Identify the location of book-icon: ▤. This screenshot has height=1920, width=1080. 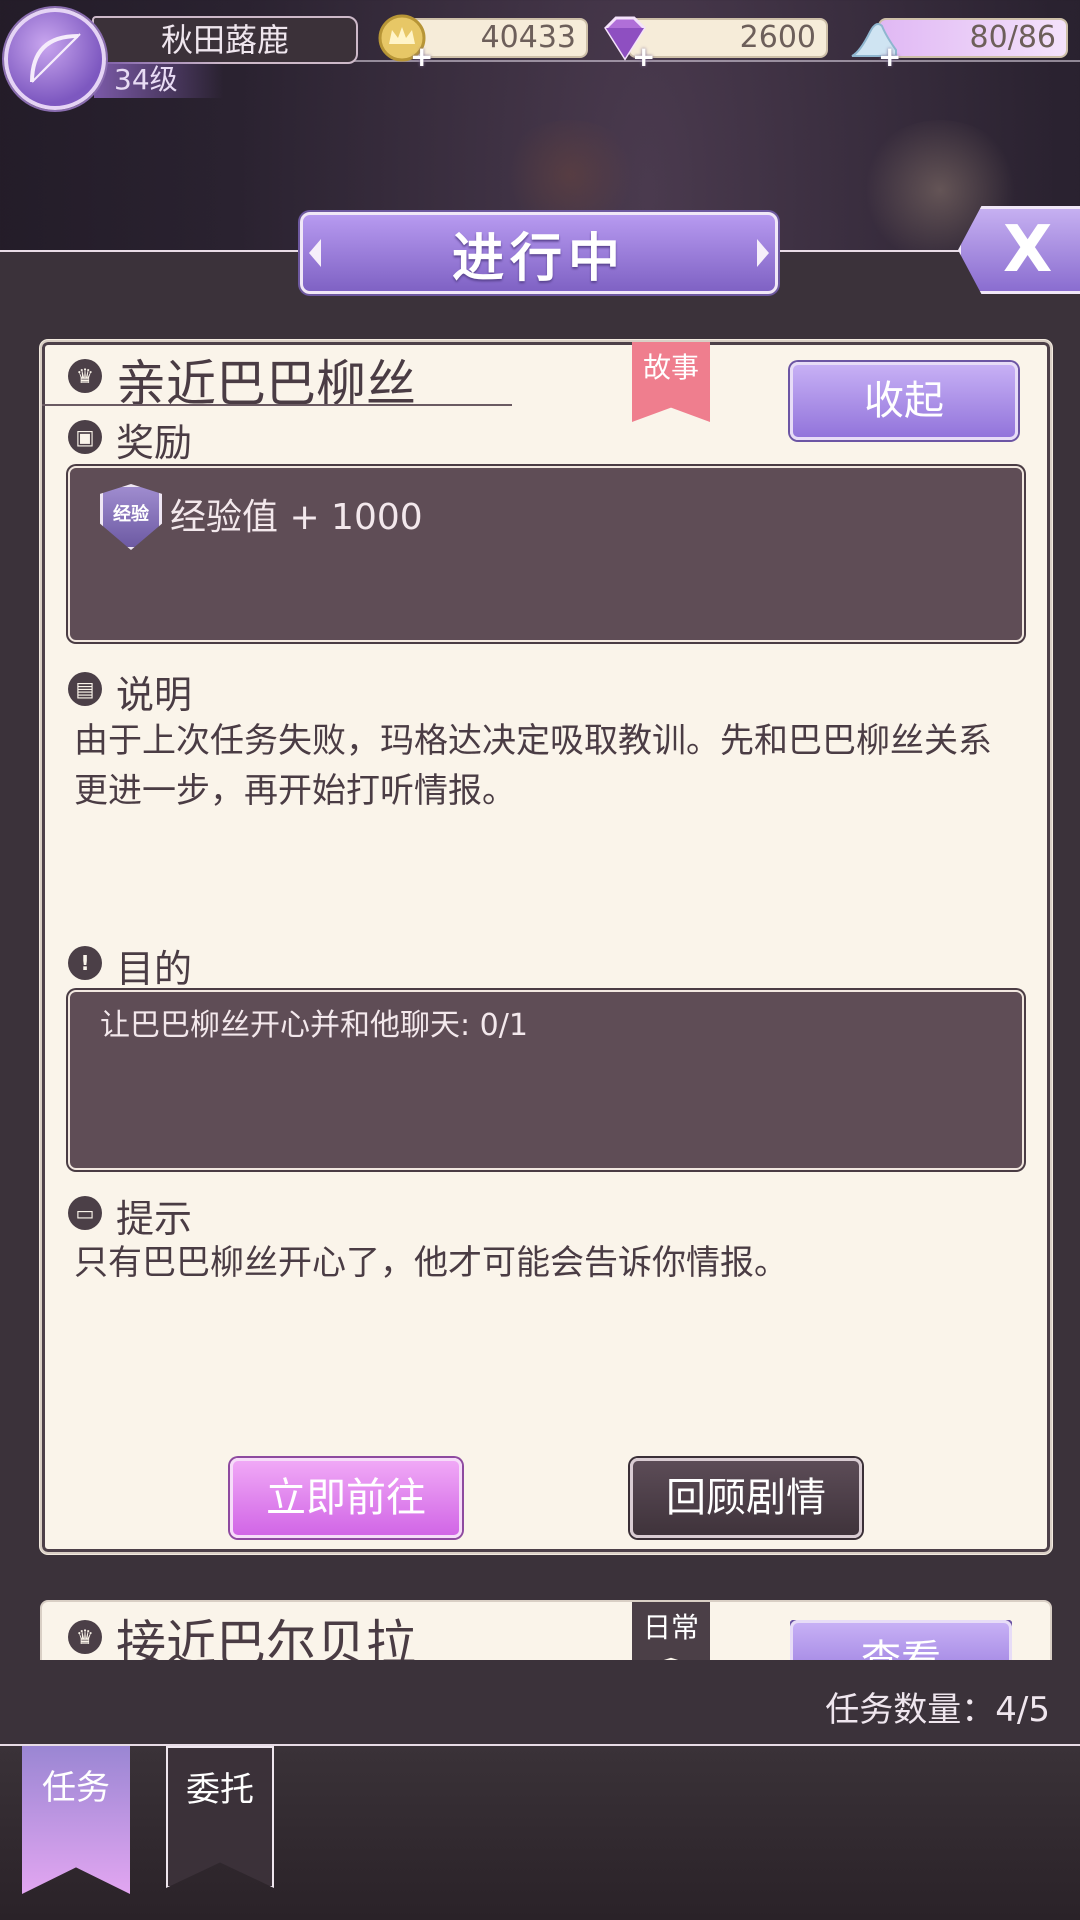
(85, 689).